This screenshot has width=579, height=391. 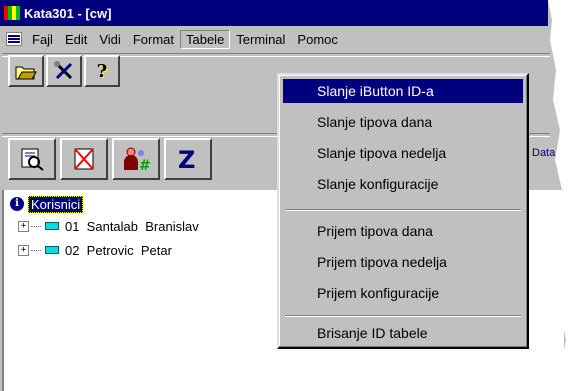 I want to click on users-button: #, so click(x=136, y=159).